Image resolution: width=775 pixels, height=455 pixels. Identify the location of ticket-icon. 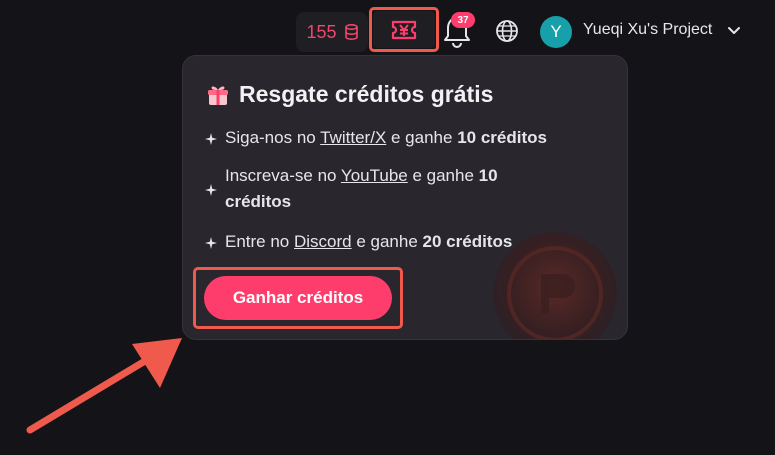
(404, 29).